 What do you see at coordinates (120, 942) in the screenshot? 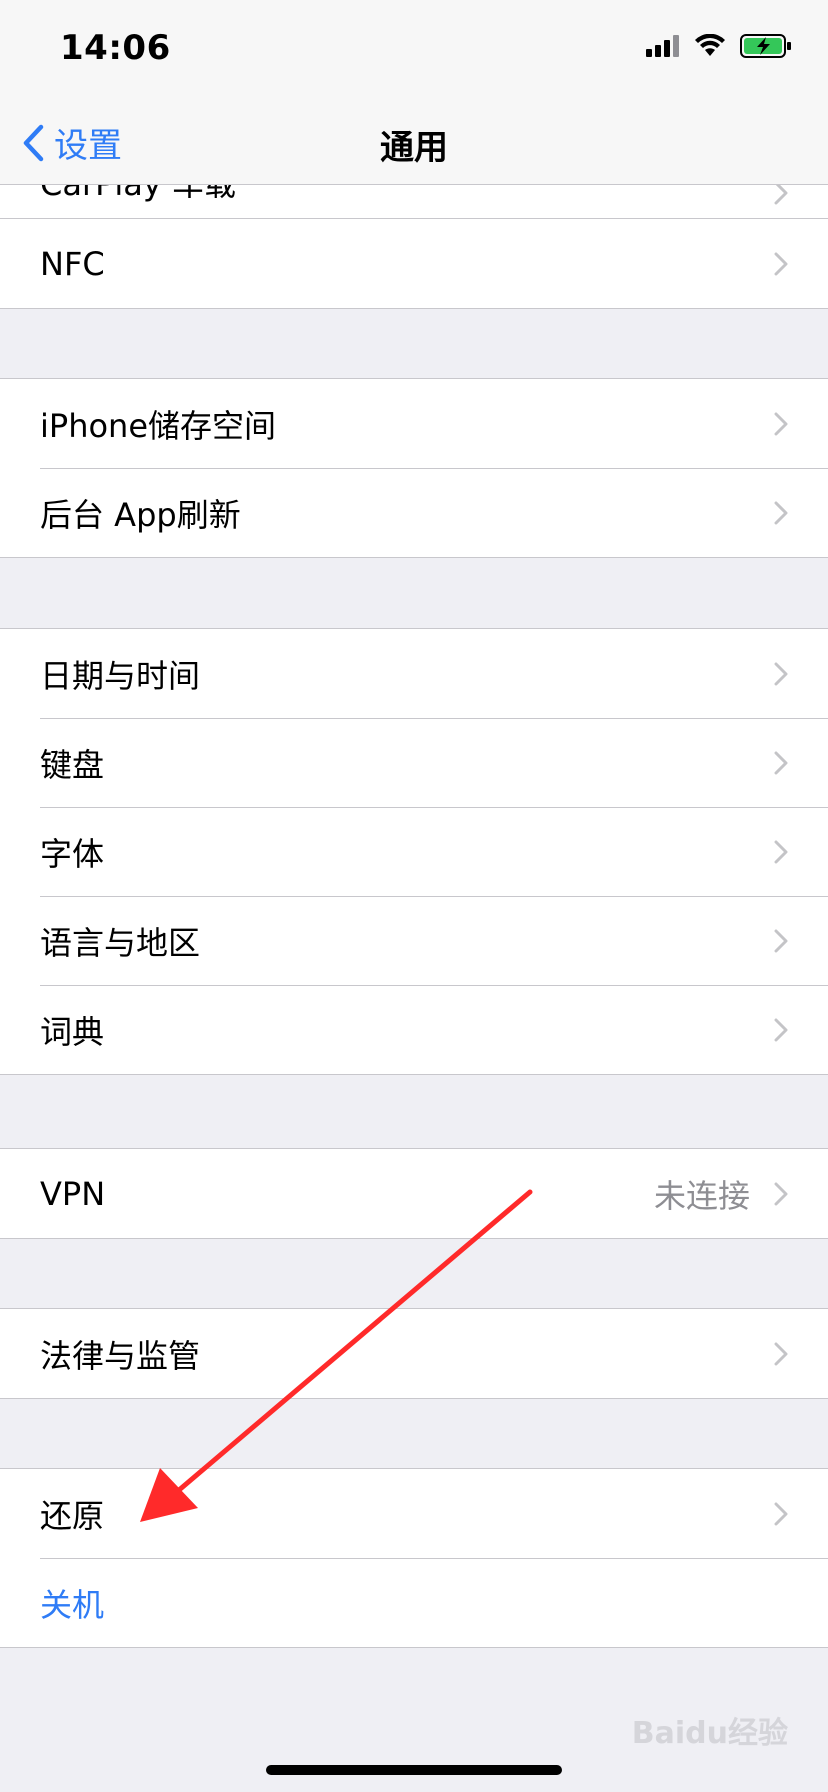
I see `row-label: 语言与地区` at bounding box center [120, 942].